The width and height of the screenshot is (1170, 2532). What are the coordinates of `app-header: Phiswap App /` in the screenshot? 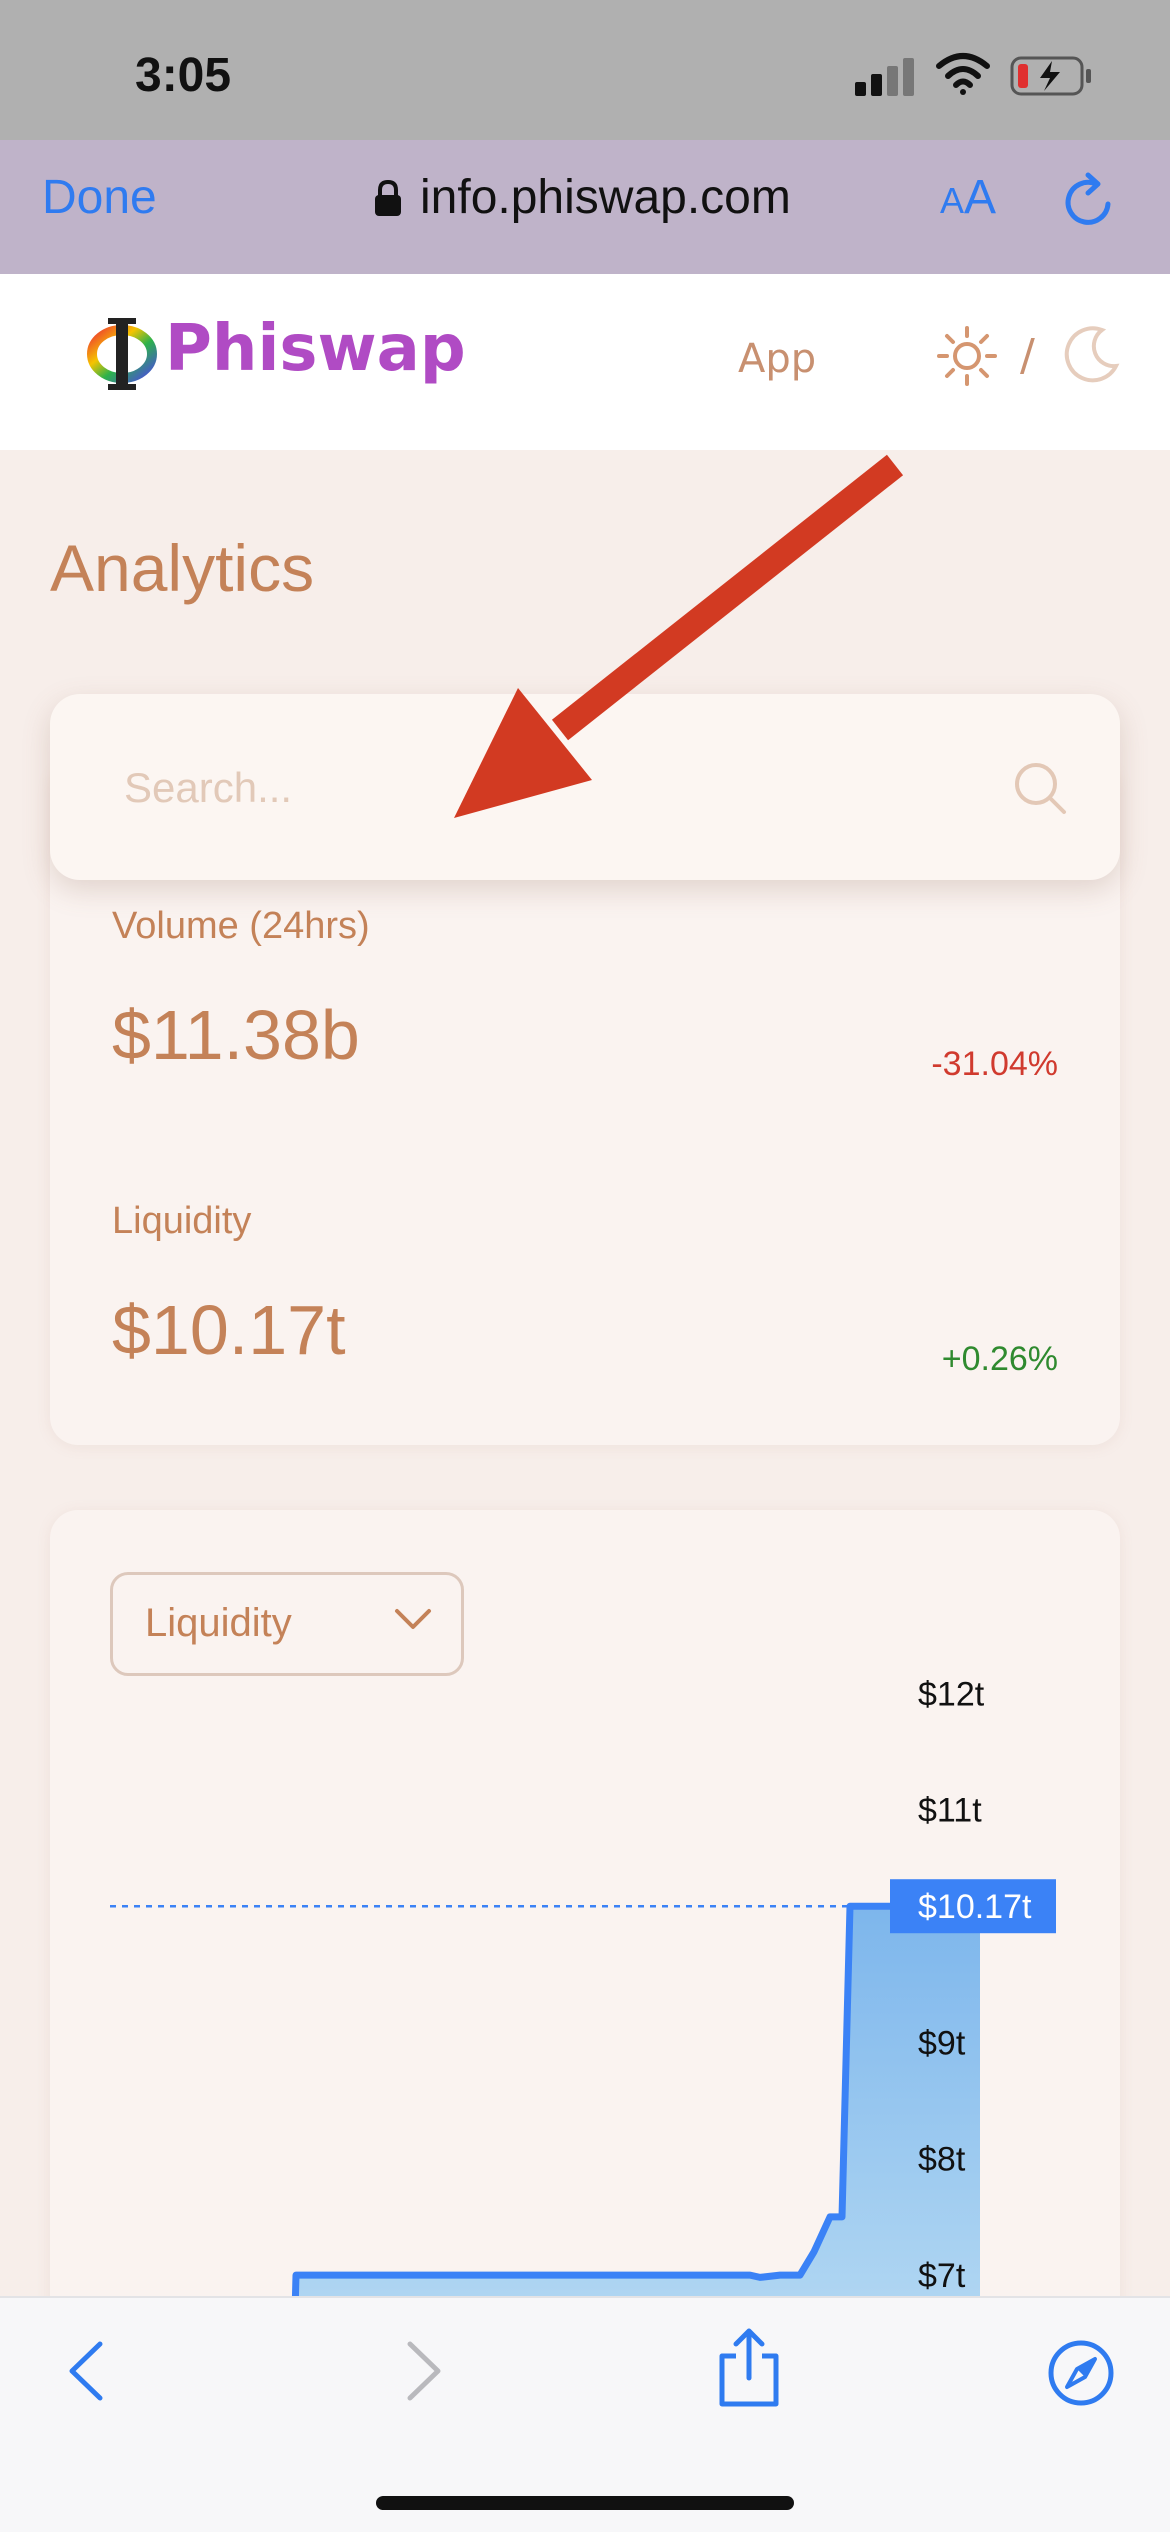 It's located at (585, 362).